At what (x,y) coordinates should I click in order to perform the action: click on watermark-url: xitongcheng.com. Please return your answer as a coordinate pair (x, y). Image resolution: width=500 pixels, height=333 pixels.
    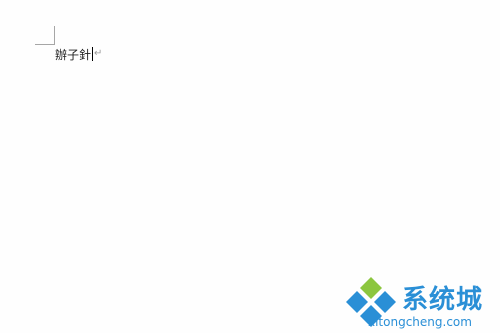
    Looking at the image, I should click on (420, 322).